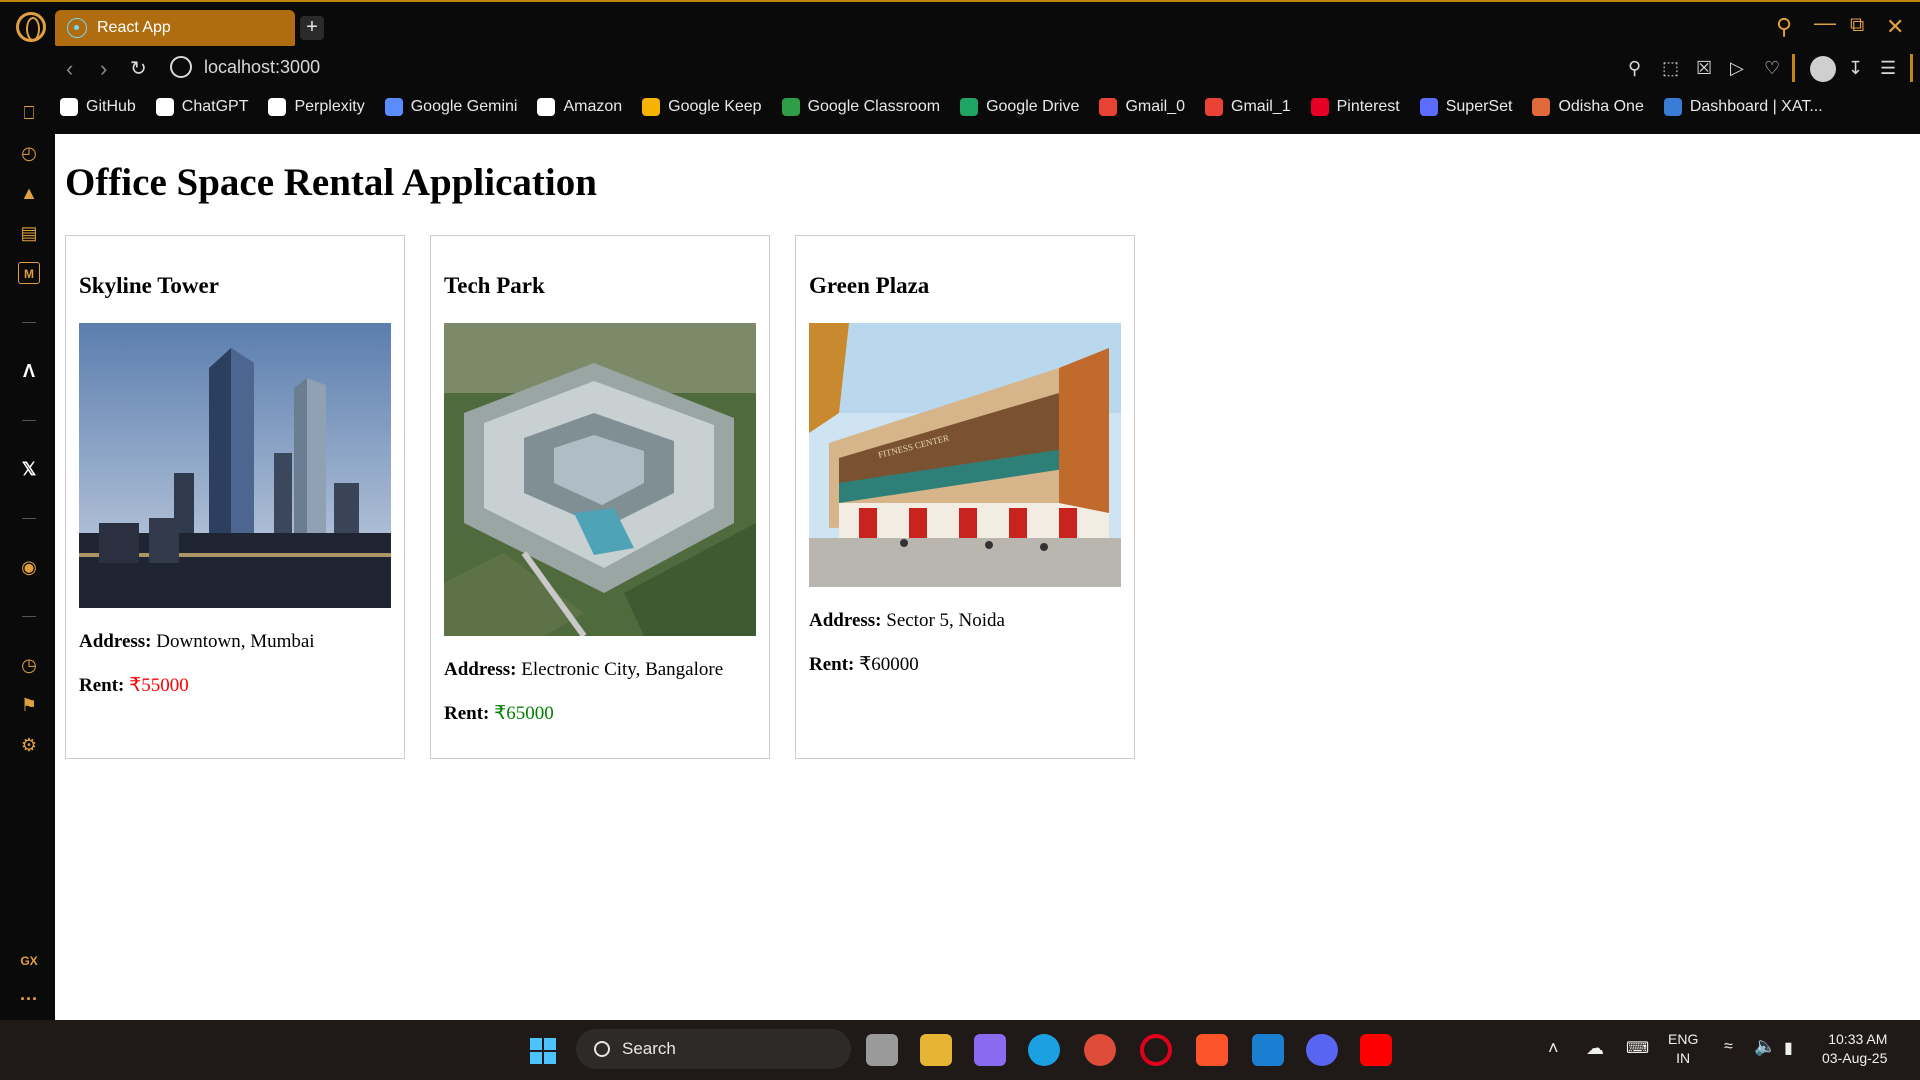 Image resolution: width=1920 pixels, height=1080 pixels. What do you see at coordinates (29, 705) in the screenshot?
I see `extensions-icon: ⚑` at bounding box center [29, 705].